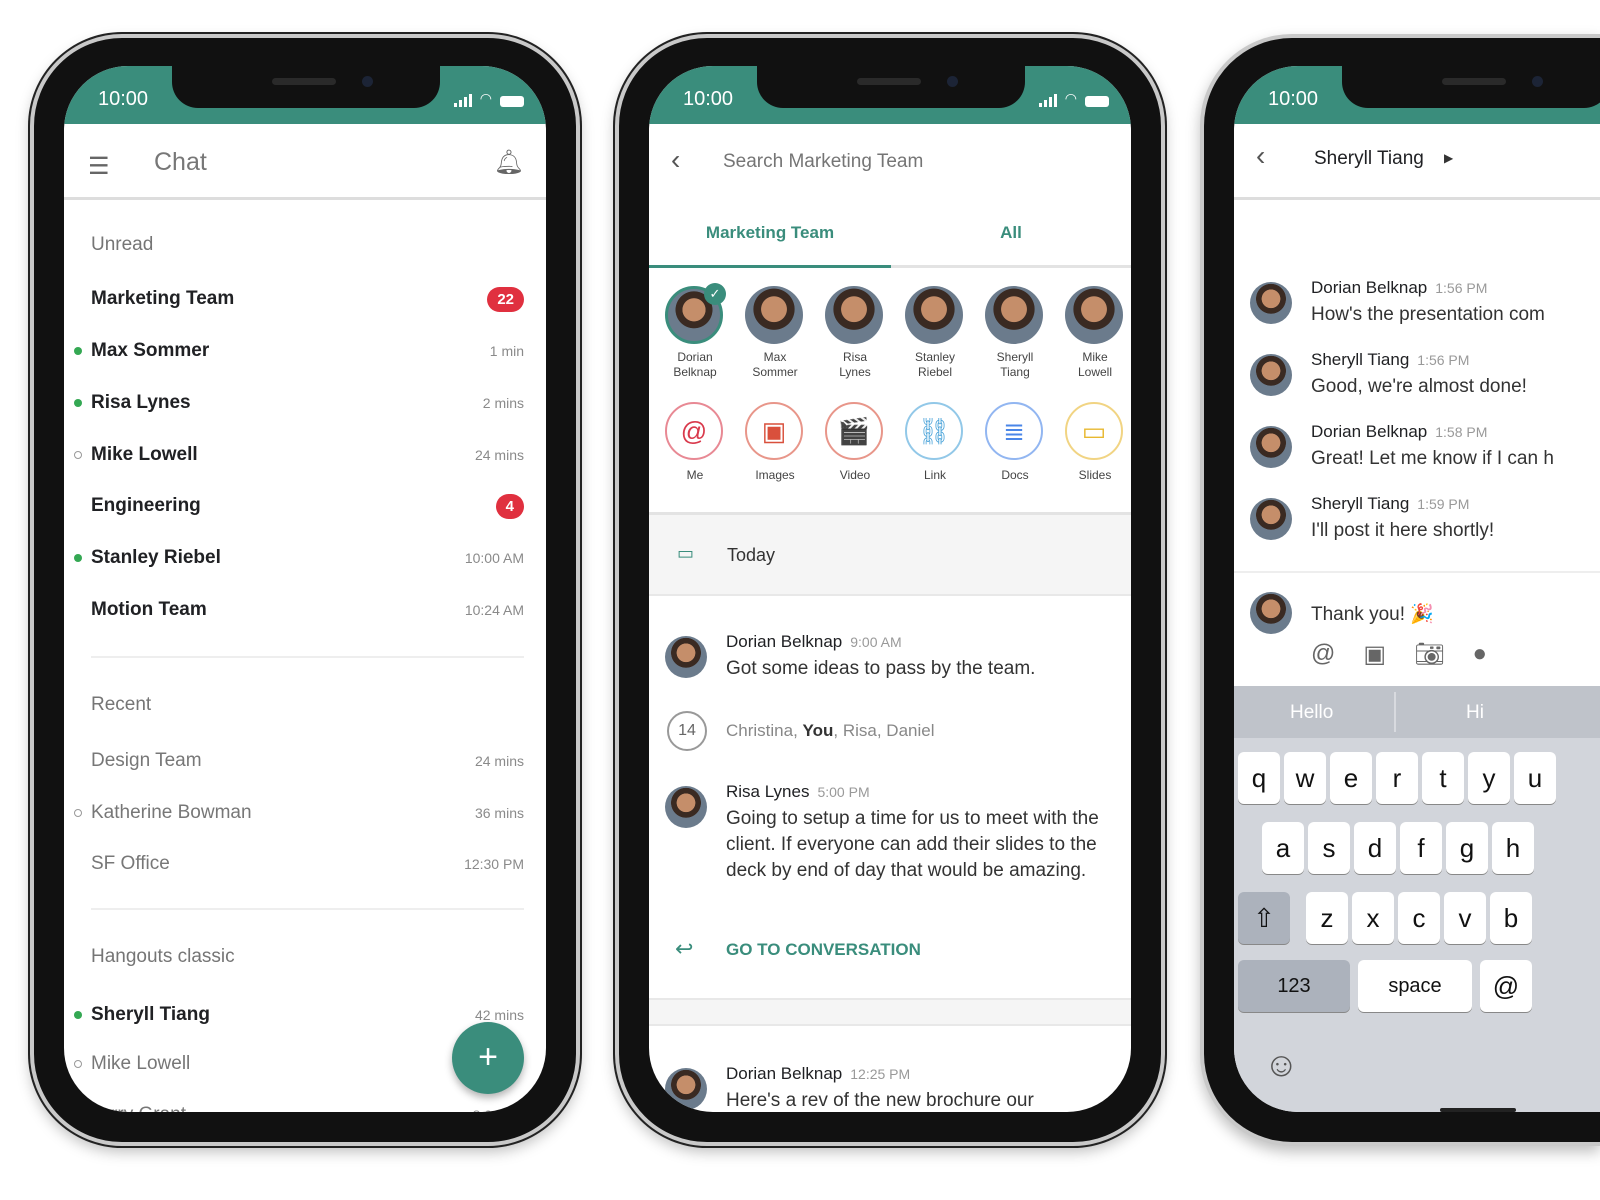 This screenshot has height=1200, width=1600. Describe the element at coordinates (1014, 431) in the screenshot. I see `docs-icon: ≣` at that location.